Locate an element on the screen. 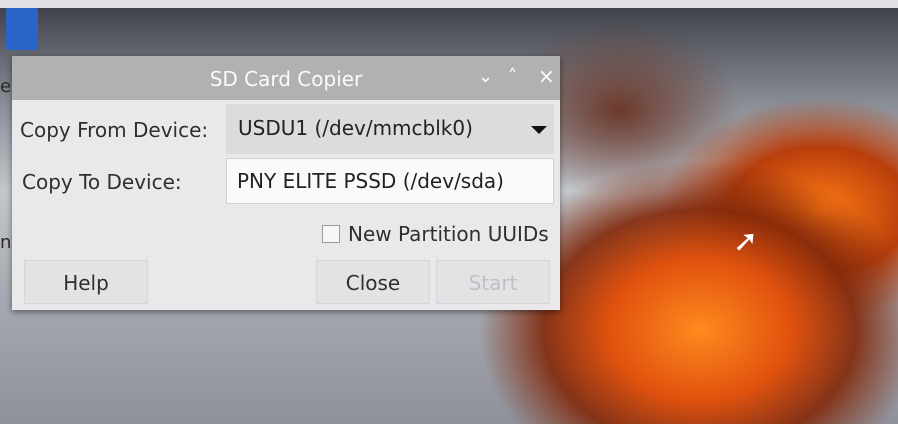 The image size is (898, 424). desktop-folder-icon is located at coordinates (22, 29).